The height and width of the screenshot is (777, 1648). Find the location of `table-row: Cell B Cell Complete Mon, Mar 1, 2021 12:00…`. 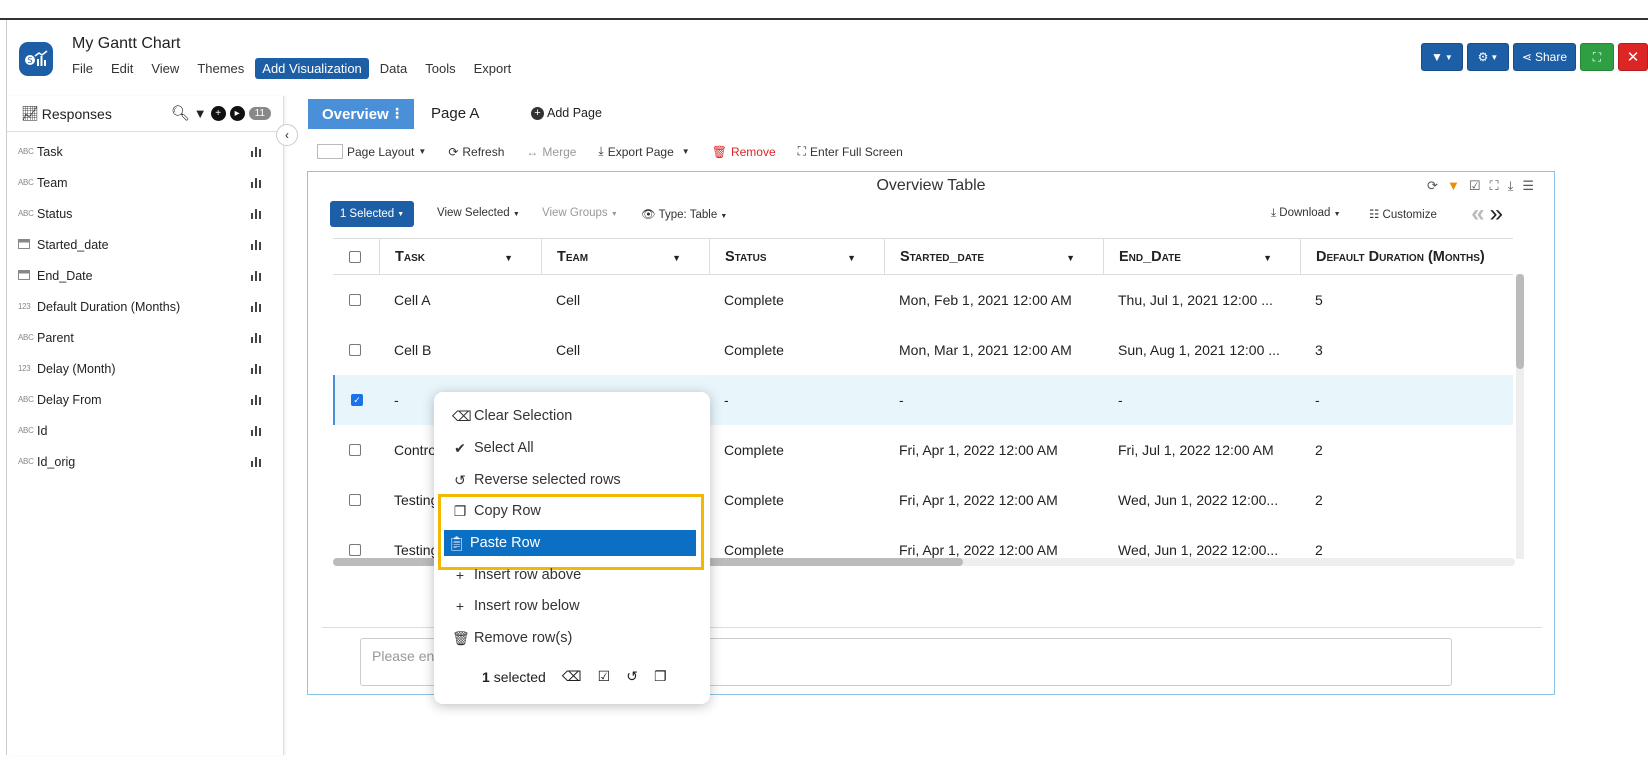

table-row: Cell B Cell Complete Mon, Mar 1, 2021 12:00… is located at coordinates (923, 350).